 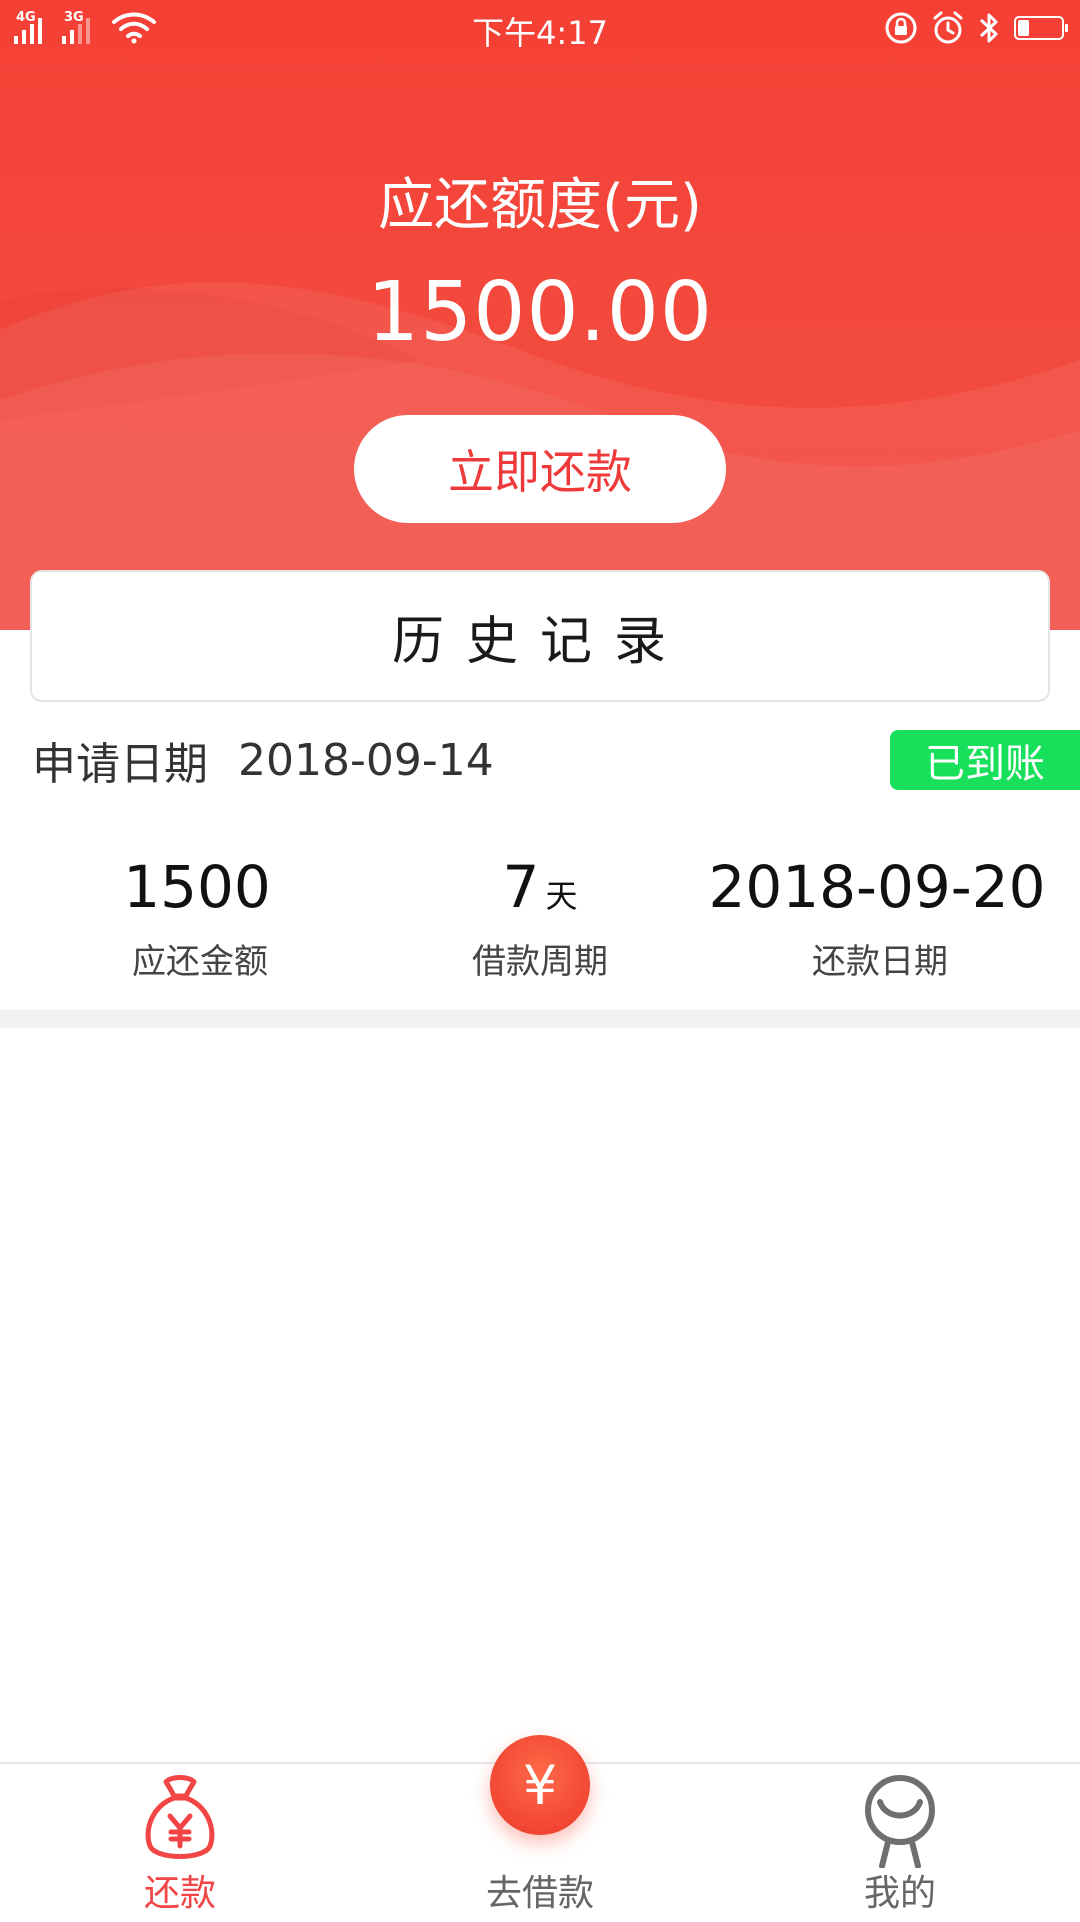 What do you see at coordinates (366, 760) in the screenshot?
I see `apply-date-value: 2018-09-14` at bounding box center [366, 760].